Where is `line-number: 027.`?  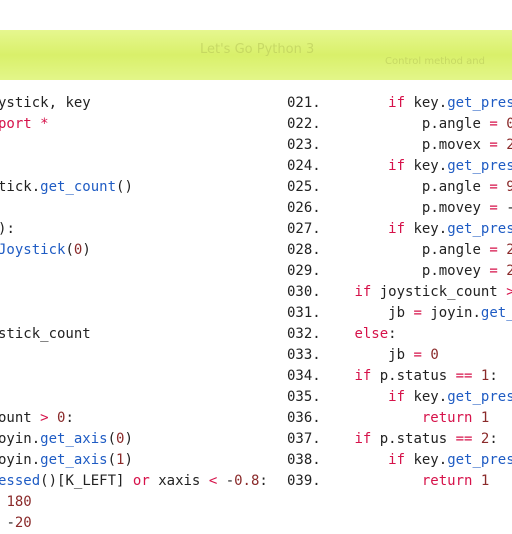 line-number: 027. is located at coordinates (304, 229).